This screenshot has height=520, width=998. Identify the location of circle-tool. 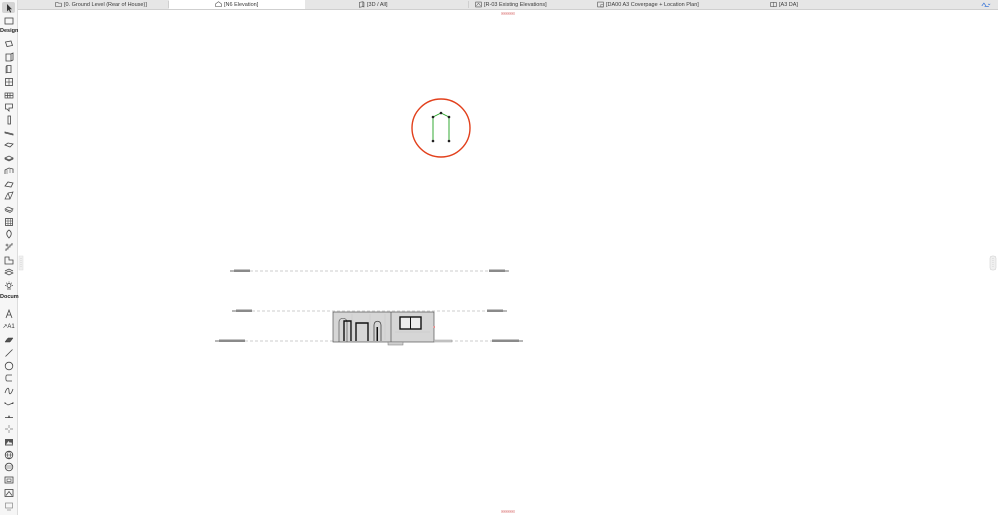
(8, 365).